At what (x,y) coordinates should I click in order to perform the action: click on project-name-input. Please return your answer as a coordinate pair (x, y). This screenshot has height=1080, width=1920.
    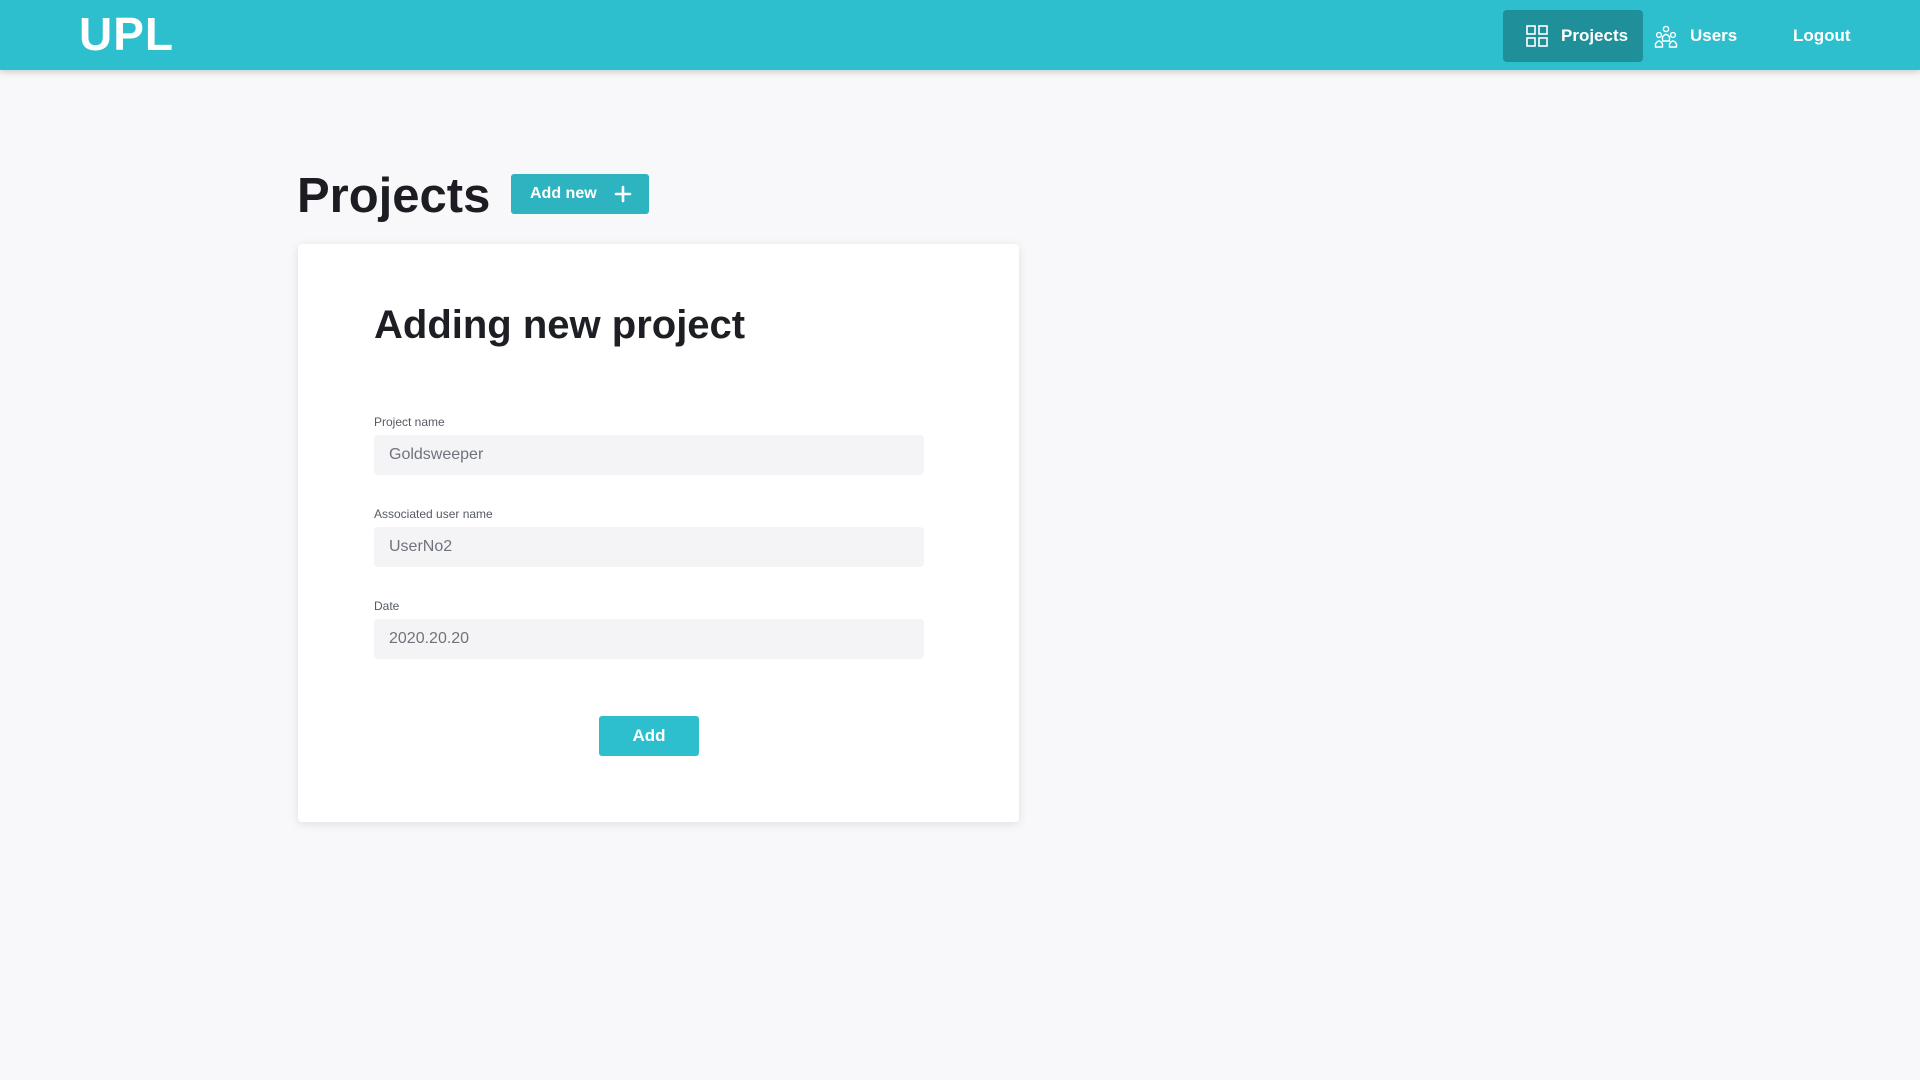
    Looking at the image, I should click on (649, 455).